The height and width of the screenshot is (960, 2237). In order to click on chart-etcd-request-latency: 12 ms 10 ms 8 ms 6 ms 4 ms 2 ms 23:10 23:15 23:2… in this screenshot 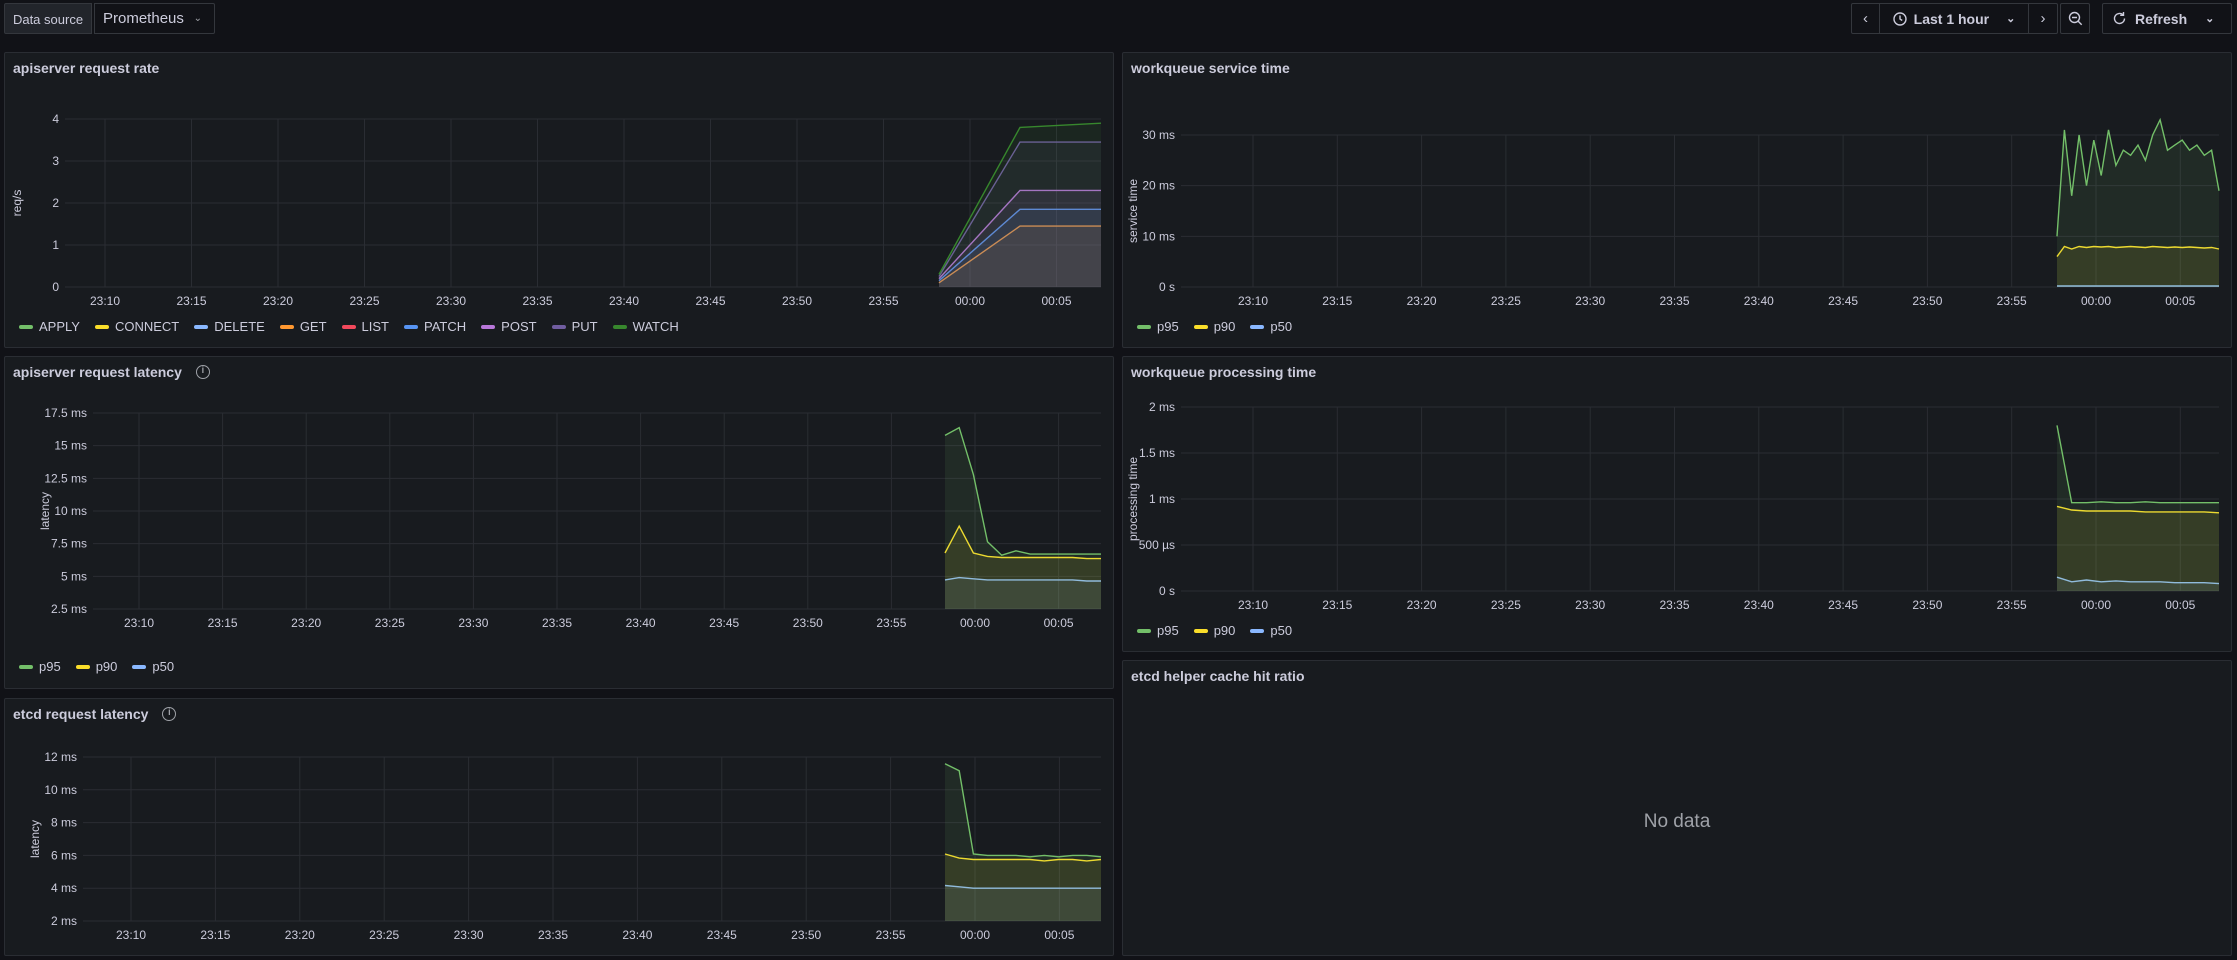, I will do `click(565, 846)`.